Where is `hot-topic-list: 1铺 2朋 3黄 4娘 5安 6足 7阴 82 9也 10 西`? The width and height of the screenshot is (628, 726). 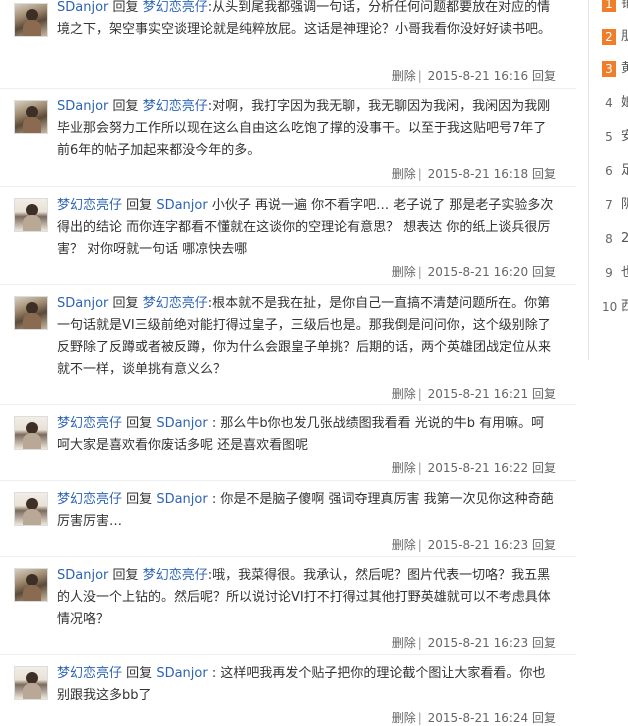
hot-topic-list: 1铺 2朋 3黄 4娘 5安 6足 7阴 82 9也 10 西 is located at coordinates (608, 165).